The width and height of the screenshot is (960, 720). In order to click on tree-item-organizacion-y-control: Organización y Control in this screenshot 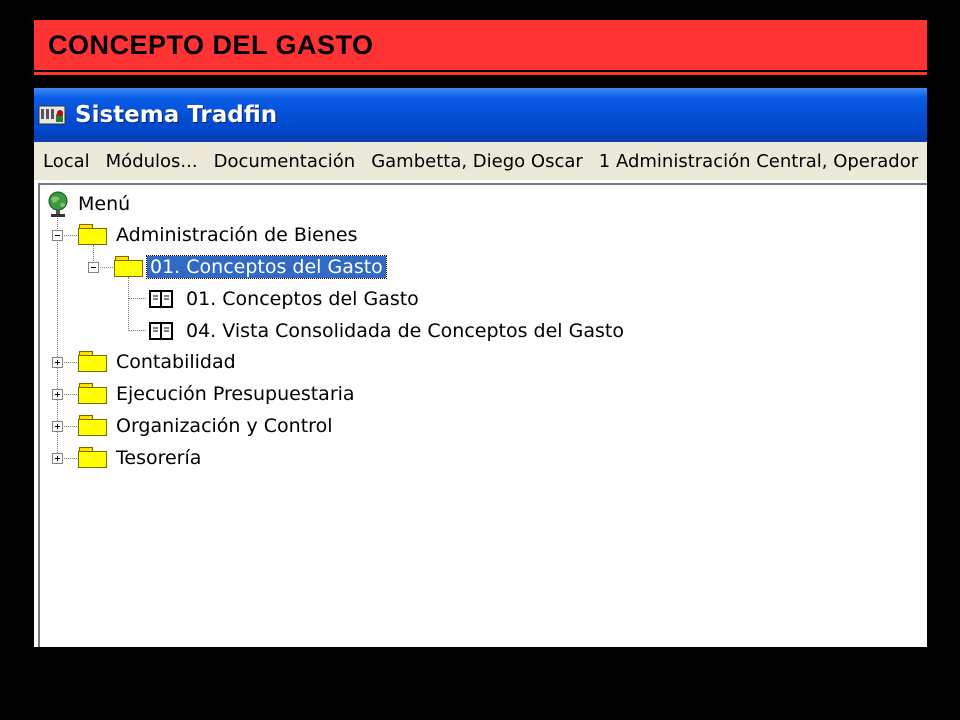, I will do `click(240, 426)`.